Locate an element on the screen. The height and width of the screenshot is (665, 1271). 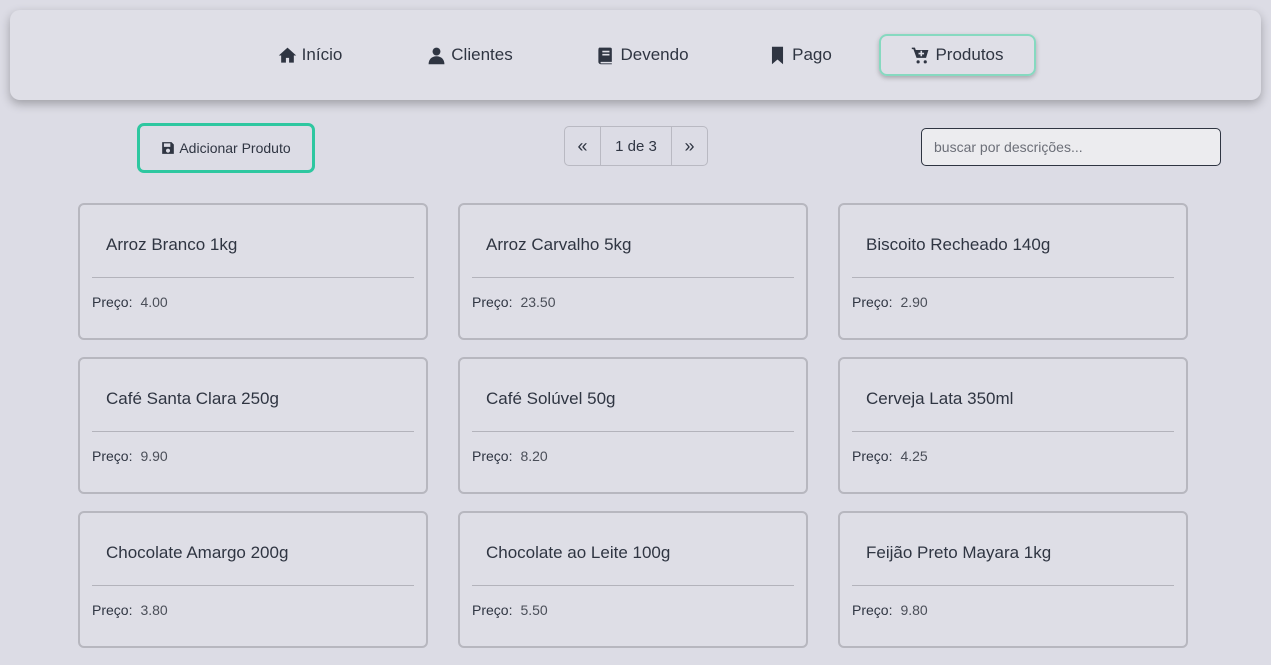
product-price: Preço: 8.20 is located at coordinates (510, 456).